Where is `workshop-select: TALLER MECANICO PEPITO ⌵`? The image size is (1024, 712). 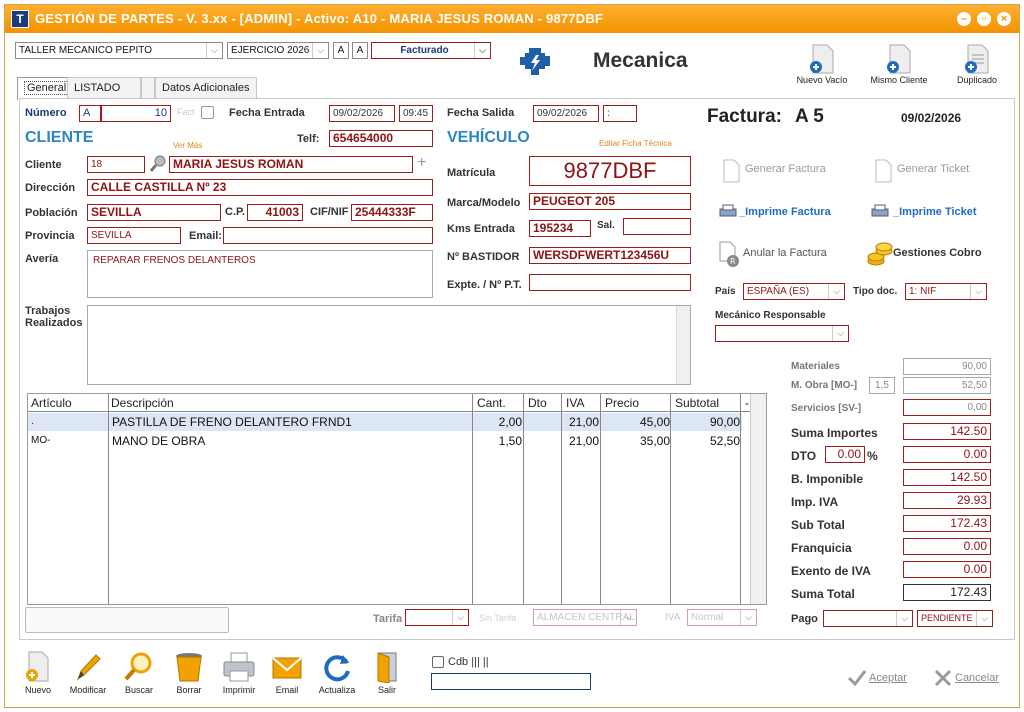
workshop-select: TALLER MECANICO PEPITO ⌵ is located at coordinates (119, 50).